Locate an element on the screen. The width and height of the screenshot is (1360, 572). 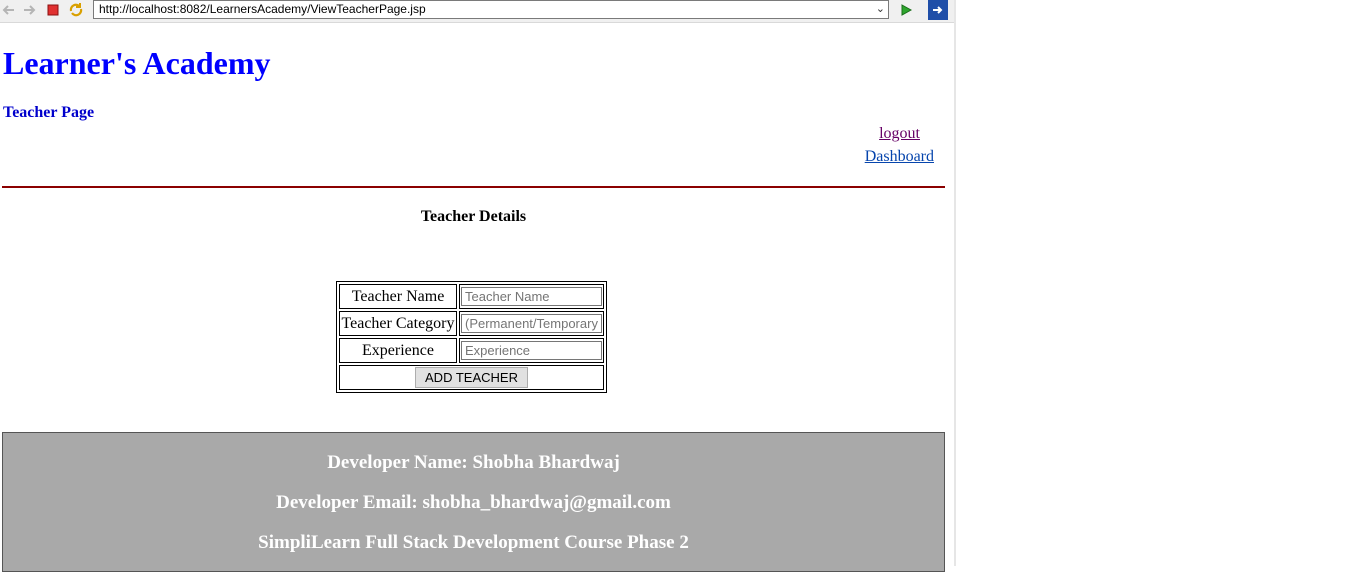
form-row-submit: ADD TEACHER is located at coordinates (471, 377).